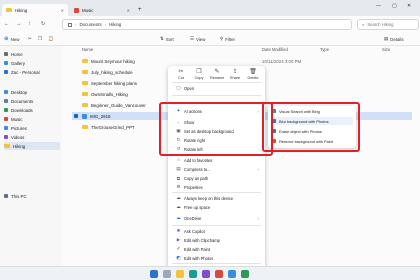 This screenshot has width=420, height=280. I want to click on sidebar-item-pictures: Pictures, so click(32, 128).